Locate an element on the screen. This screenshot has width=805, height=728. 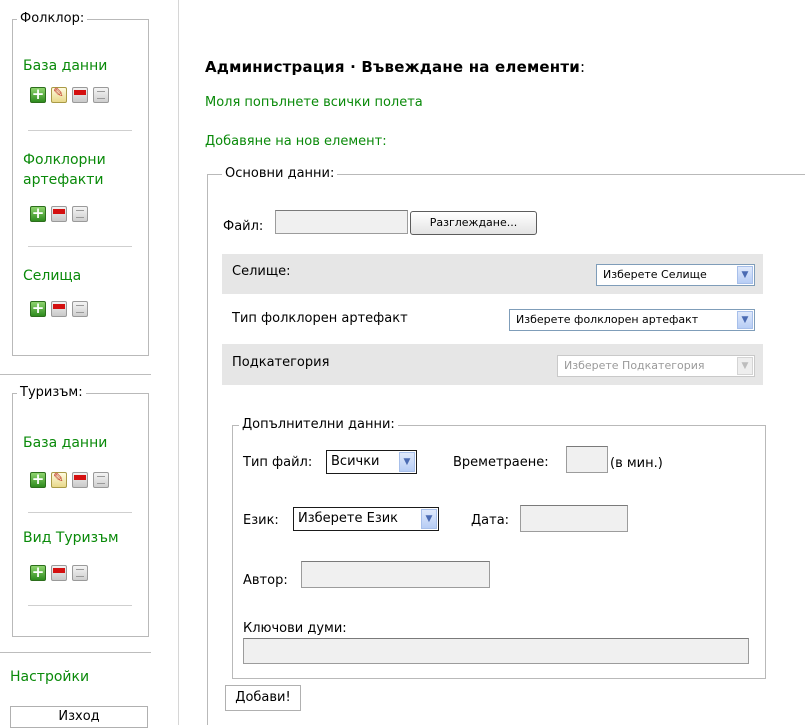
duration-input is located at coordinates (587, 459).